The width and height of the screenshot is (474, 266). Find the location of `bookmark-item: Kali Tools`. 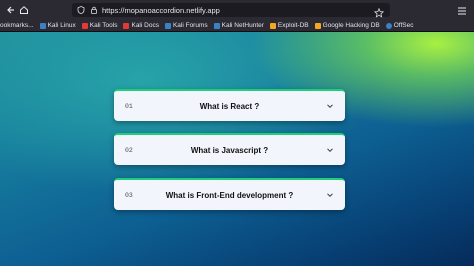

bookmark-item: Kali Tools is located at coordinates (99, 25).